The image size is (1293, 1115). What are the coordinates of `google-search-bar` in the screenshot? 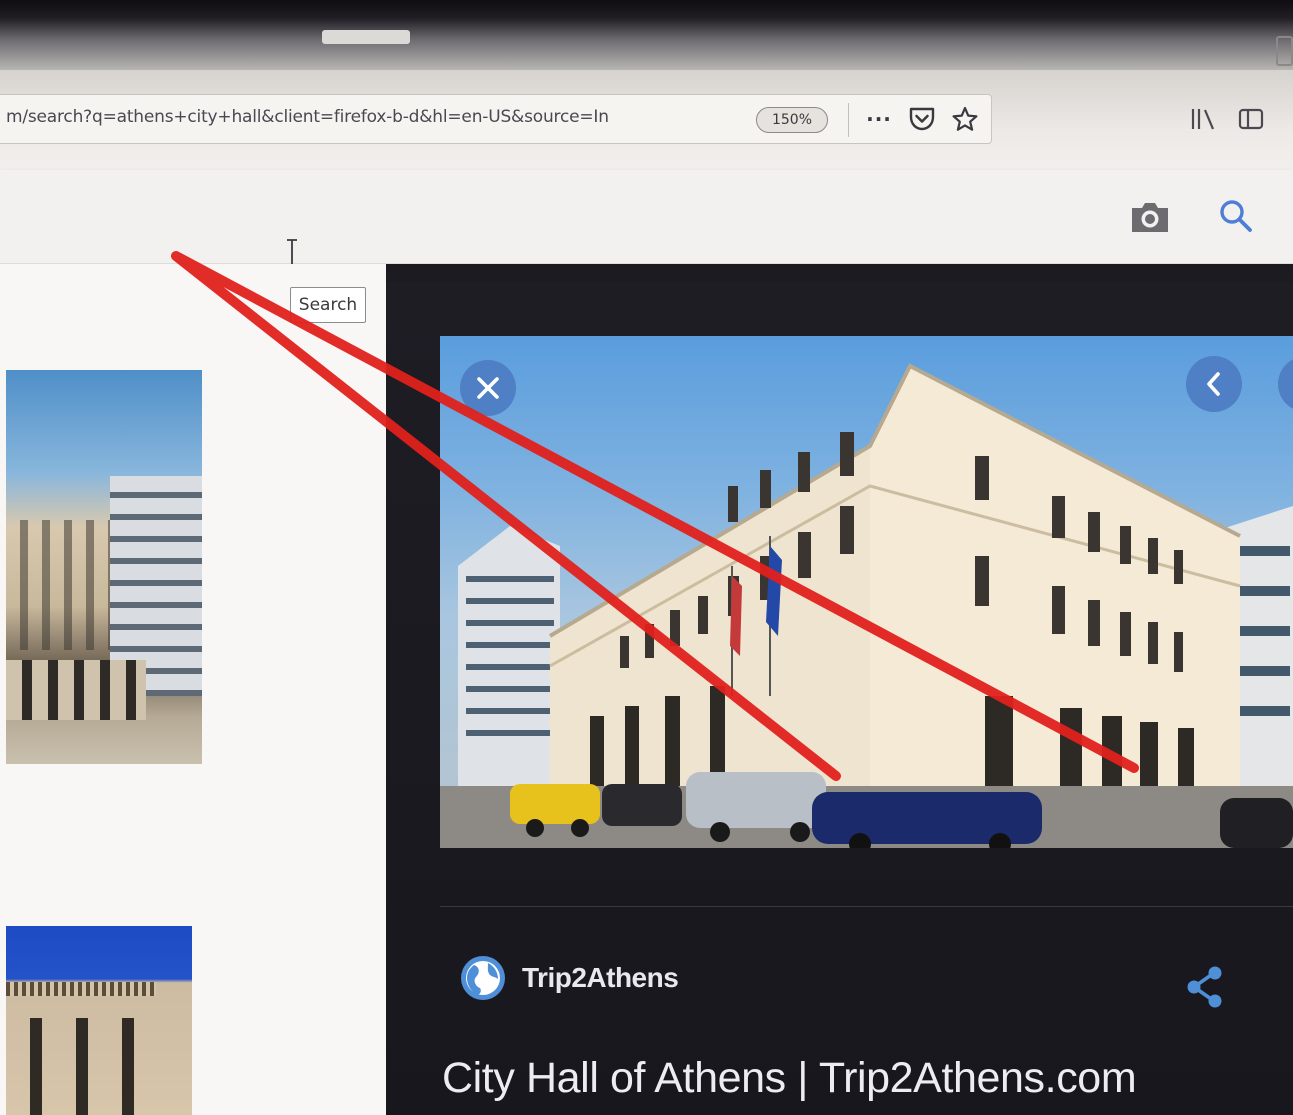 It's located at (646, 217).